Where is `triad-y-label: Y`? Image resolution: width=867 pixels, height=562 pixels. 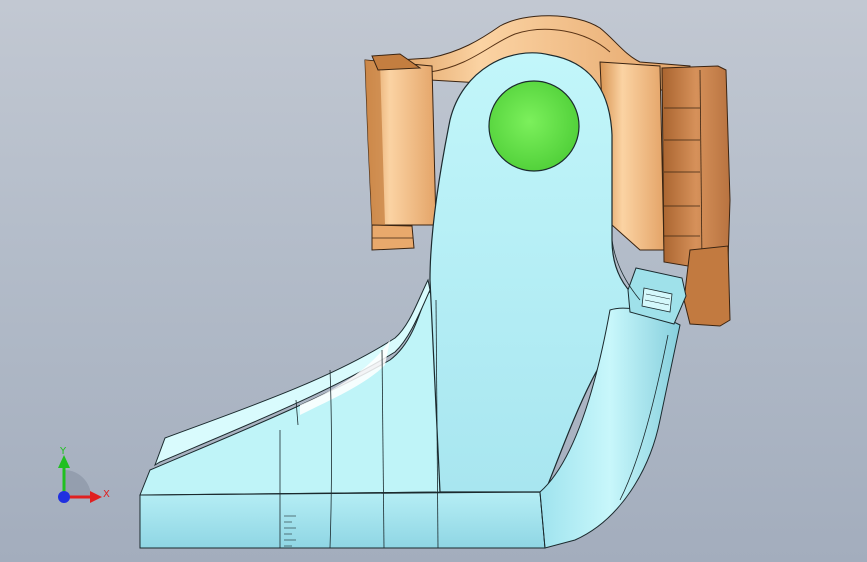 triad-y-label: Y is located at coordinates (63, 451).